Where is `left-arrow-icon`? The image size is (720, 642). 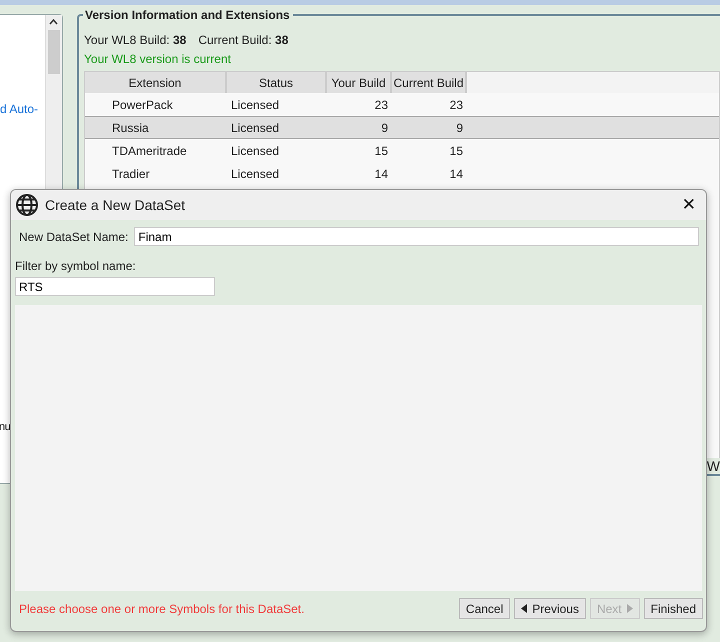 left-arrow-icon is located at coordinates (524, 608).